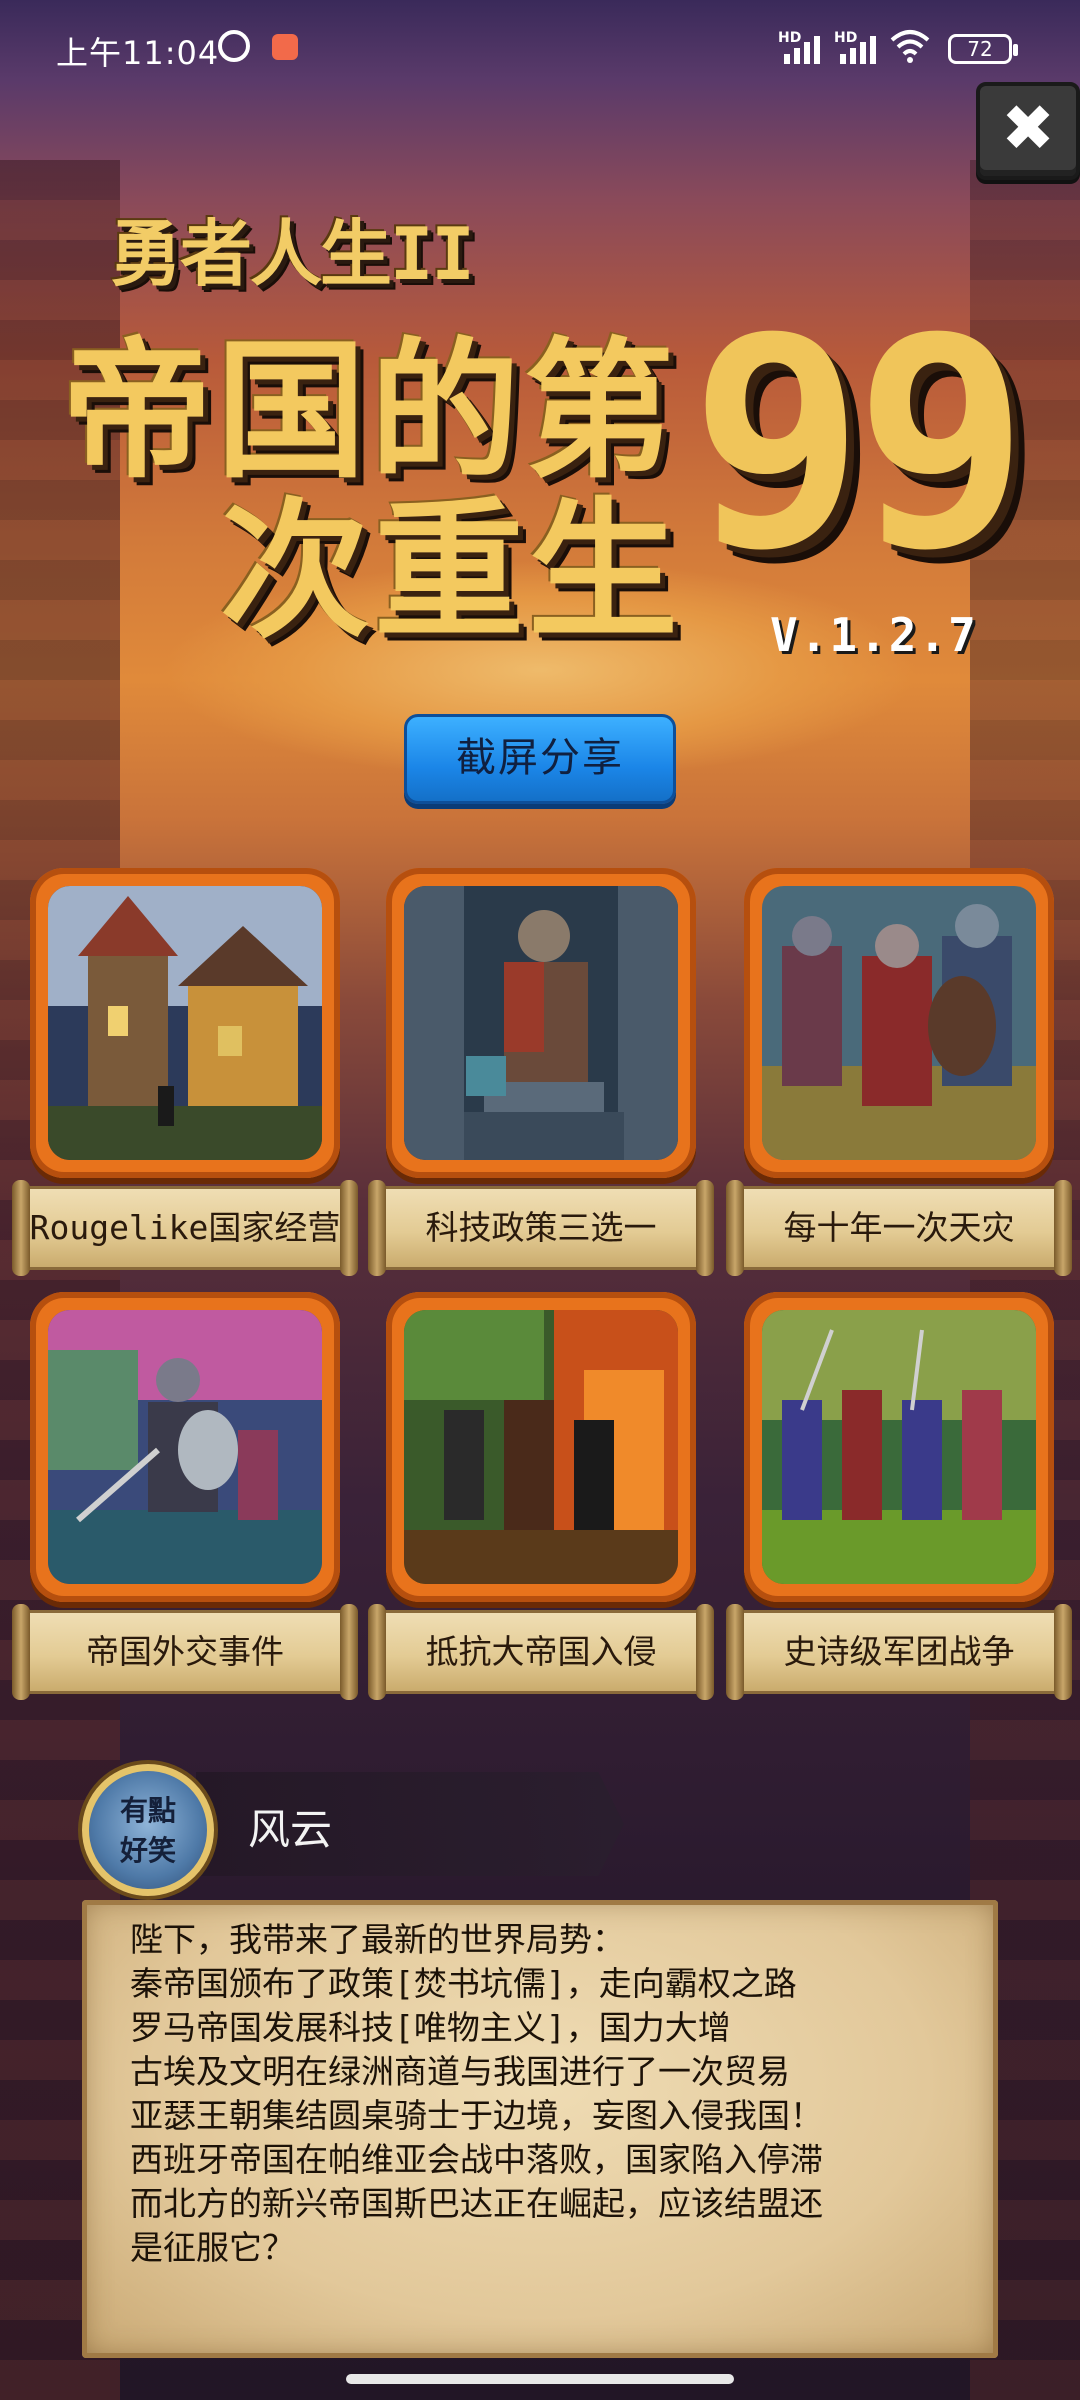 This screenshot has width=1080, height=2400. What do you see at coordinates (185, 1023) in the screenshot?
I see `pixel-art-town-image` at bounding box center [185, 1023].